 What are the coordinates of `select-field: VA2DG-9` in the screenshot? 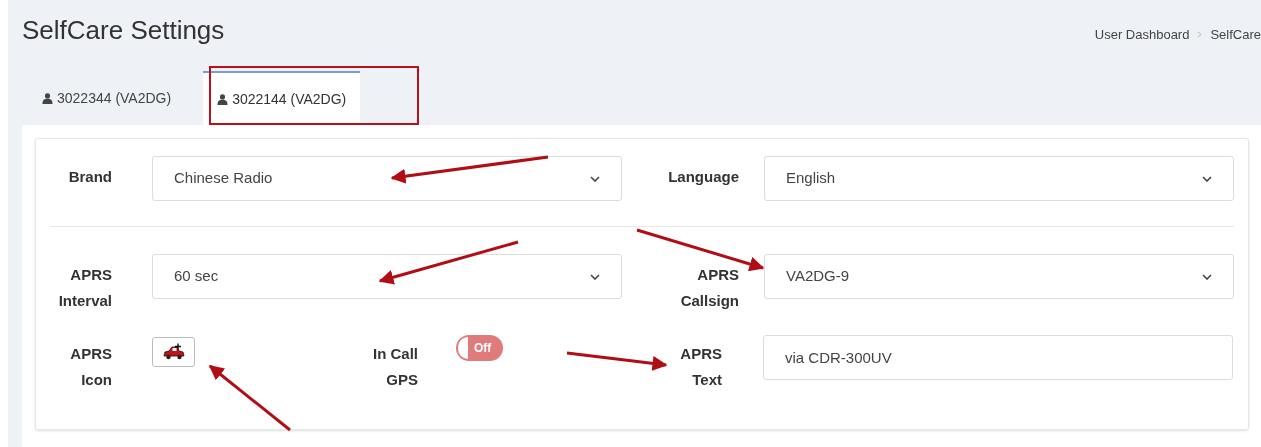 It's located at (999, 276).